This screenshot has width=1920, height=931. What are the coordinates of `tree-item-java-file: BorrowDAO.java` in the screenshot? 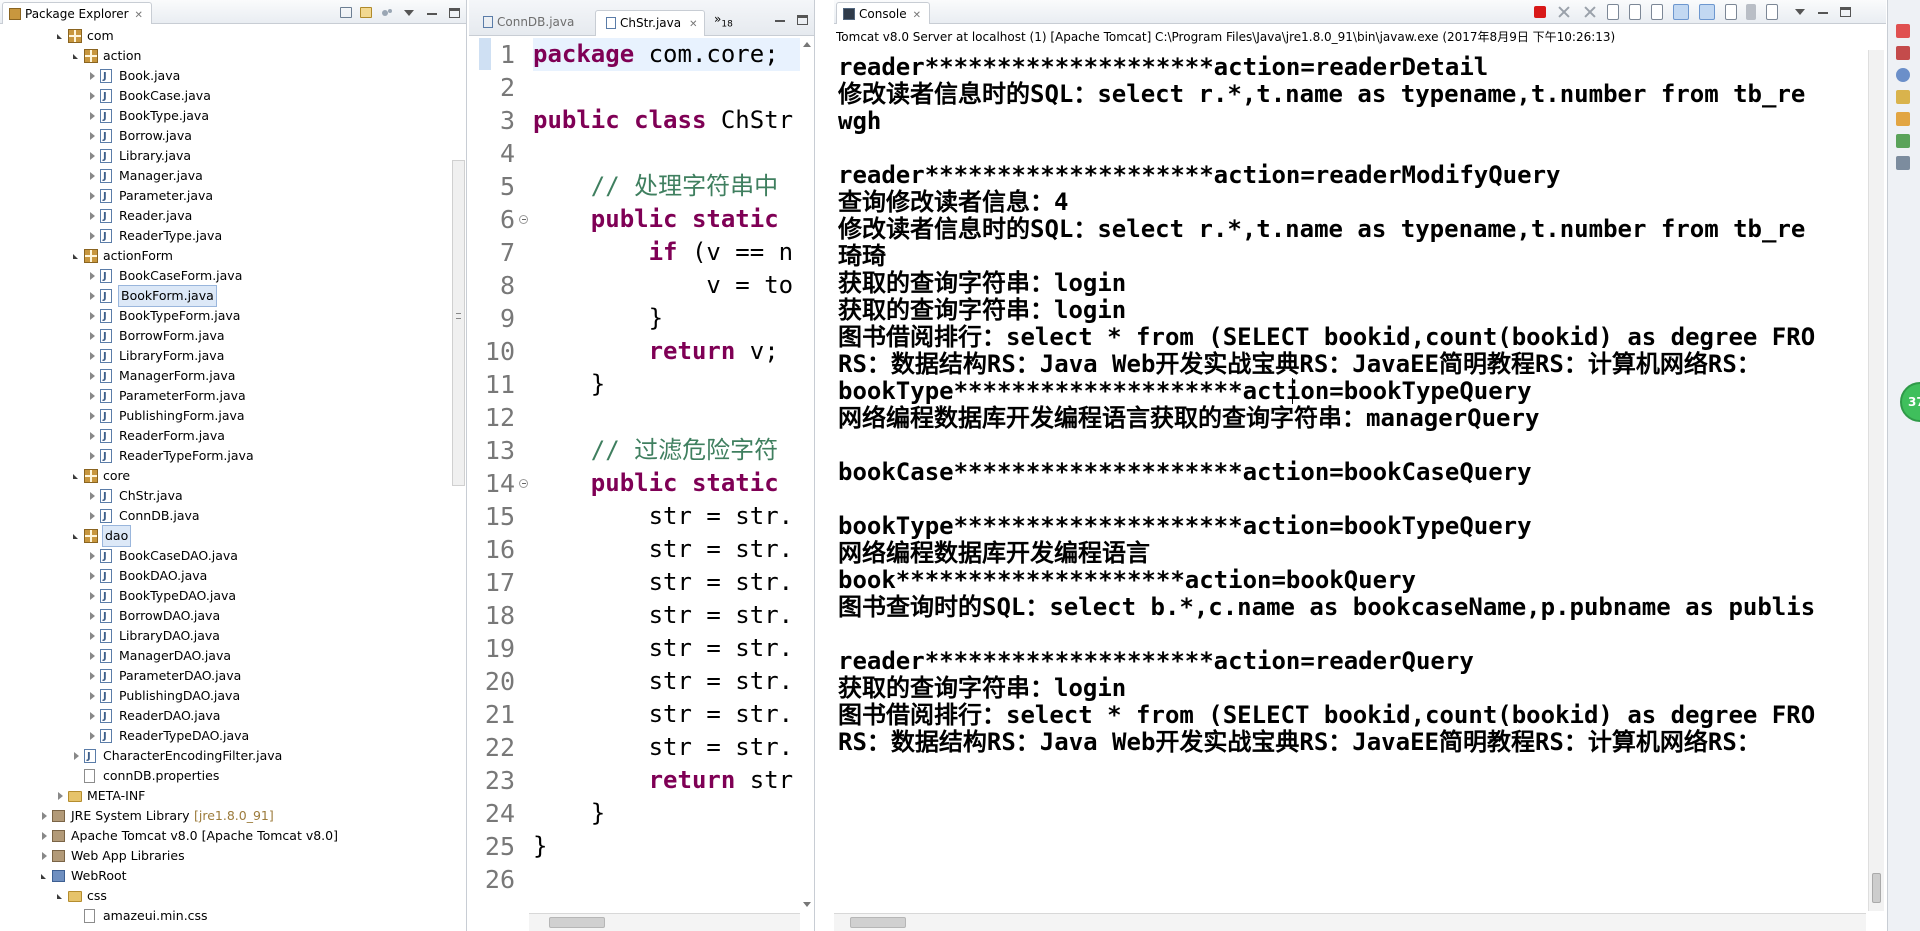 It's located at (225, 616).